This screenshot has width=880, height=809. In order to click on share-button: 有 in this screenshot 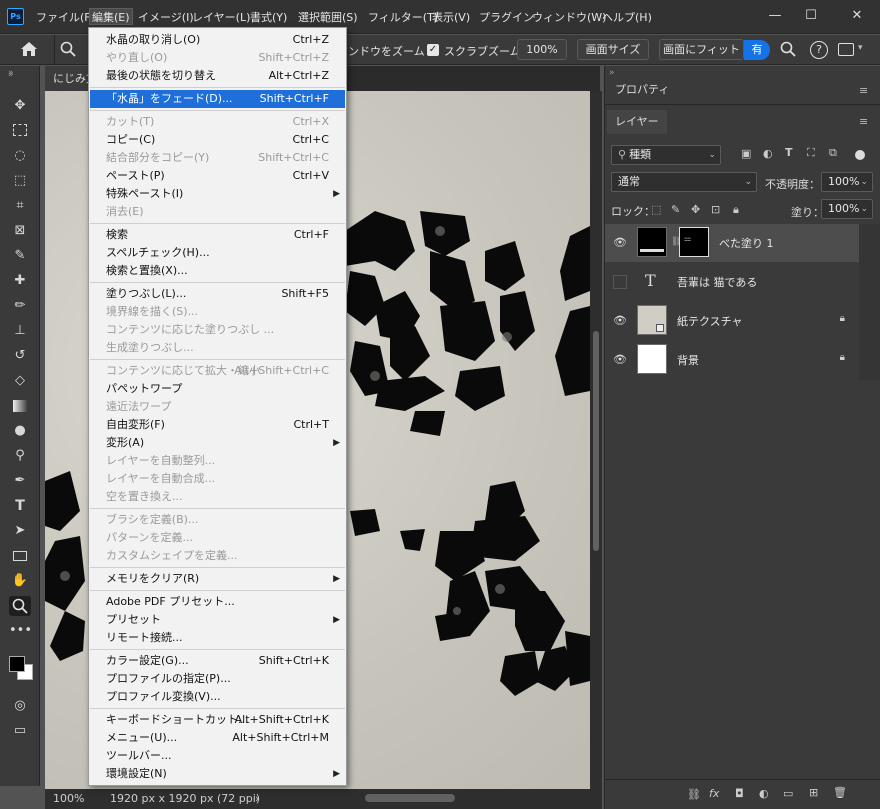, I will do `click(757, 50)`.